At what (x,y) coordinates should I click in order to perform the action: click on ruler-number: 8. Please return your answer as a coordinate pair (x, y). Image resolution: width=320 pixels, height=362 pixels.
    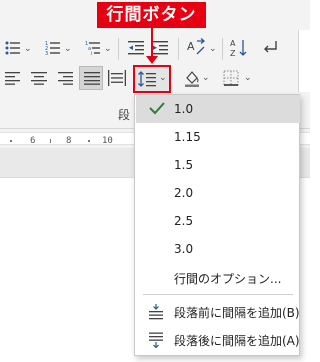
    Looking at the image, I should click on (69, 141).